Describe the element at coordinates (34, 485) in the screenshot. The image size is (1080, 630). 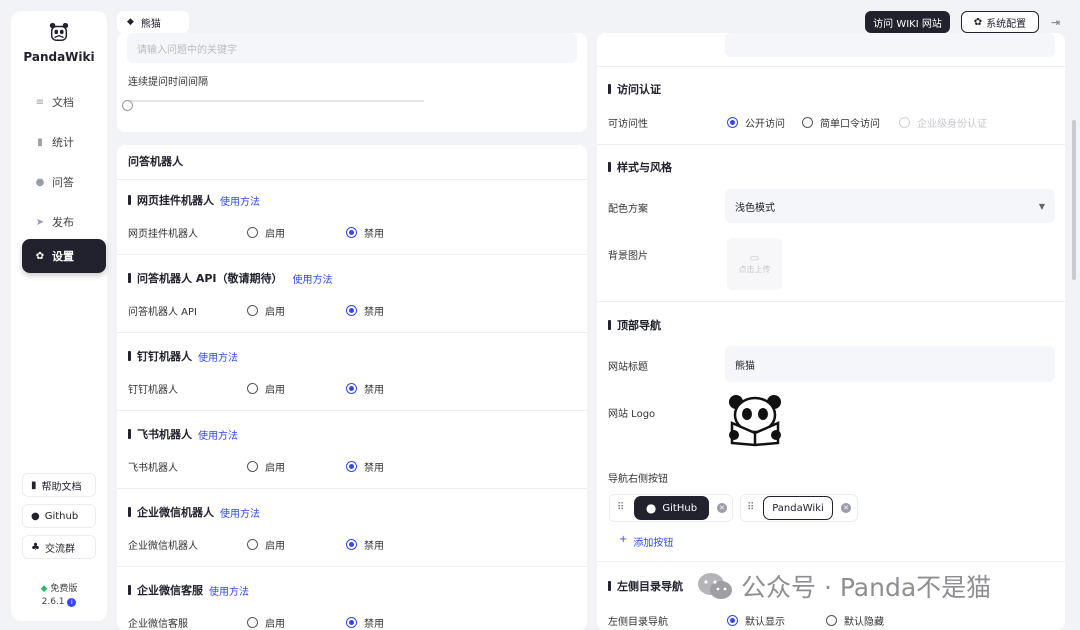
I see `help-doc-icon: ▮` at that location.